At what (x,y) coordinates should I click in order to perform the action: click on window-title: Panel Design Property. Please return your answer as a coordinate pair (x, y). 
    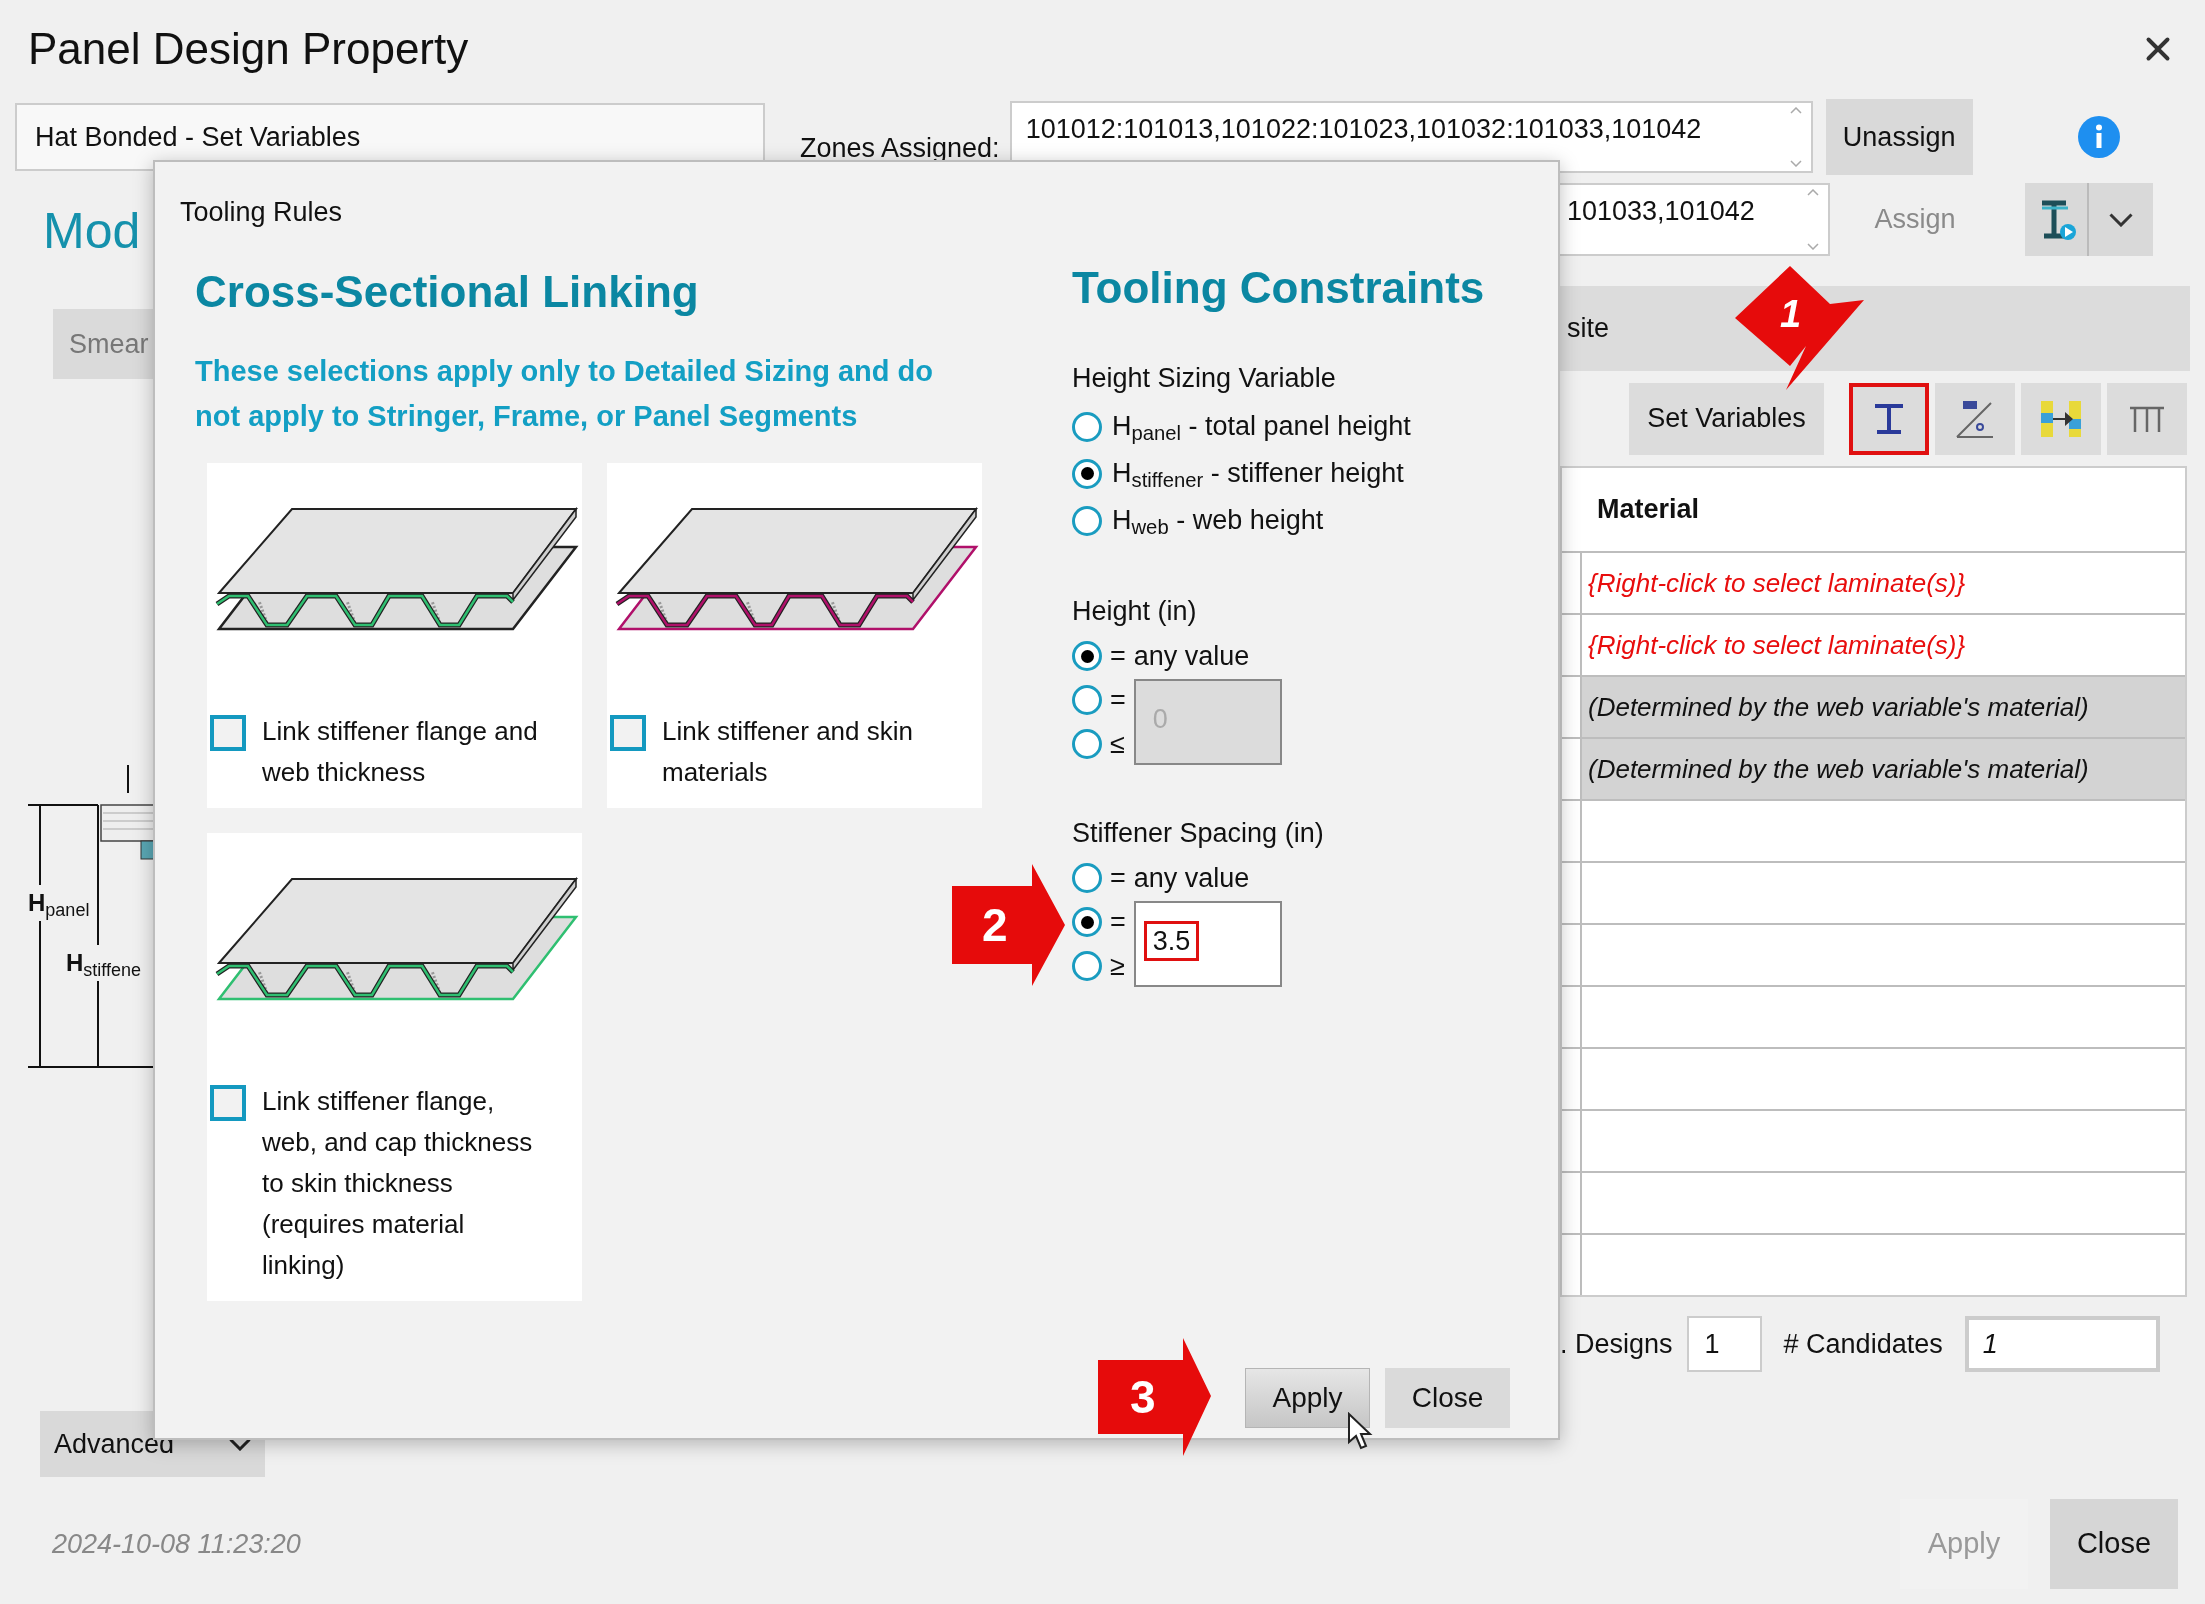
    Looking at the image, I should click on (248, 49).